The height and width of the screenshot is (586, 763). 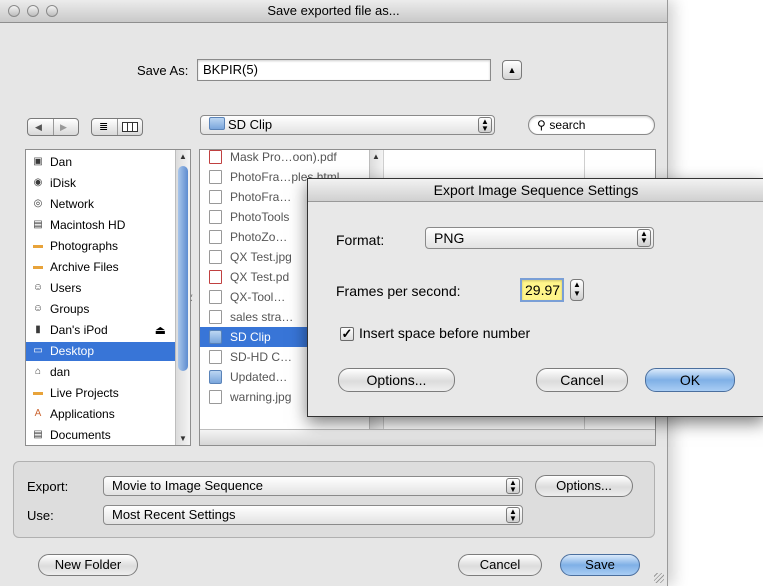 I want to click on sidebar-item: A Applications, so click(x=101, y=414).